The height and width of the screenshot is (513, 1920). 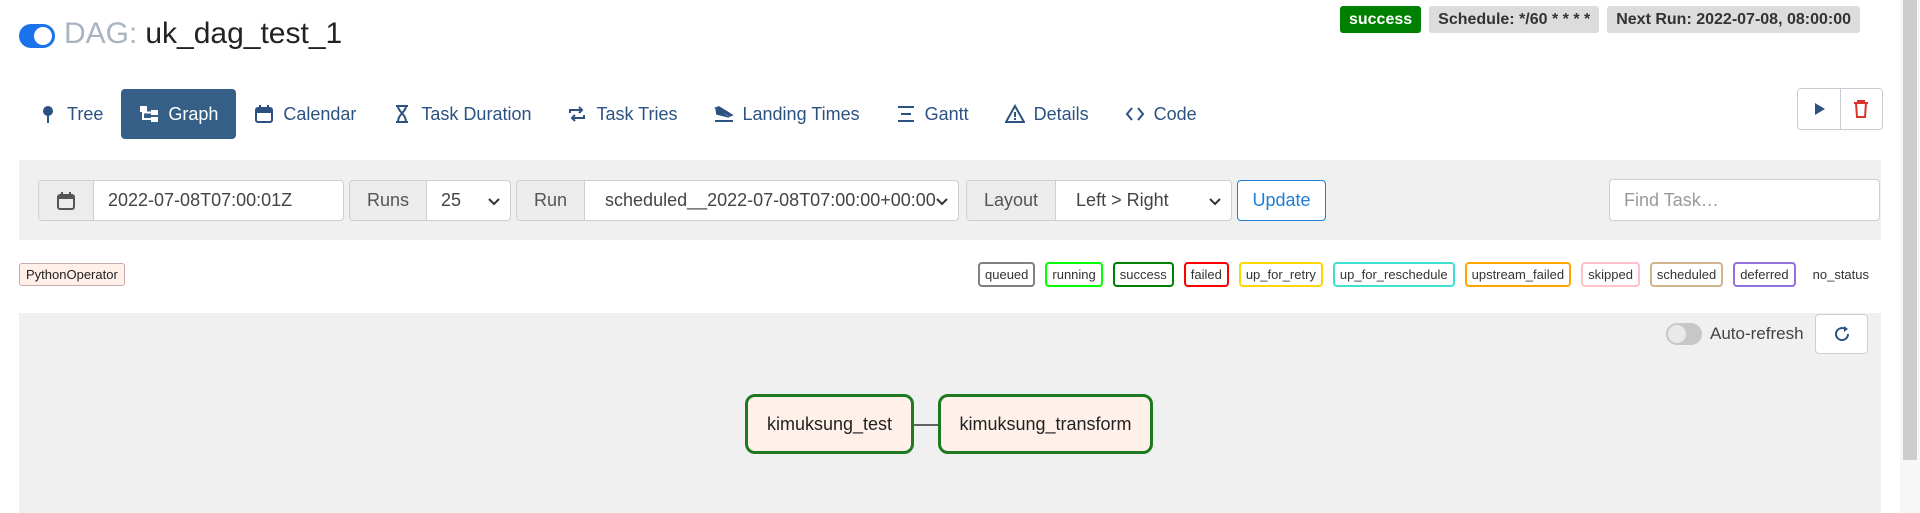 I want to click on dag-title: DAG: uk_dag_test_1, so click(x=203, y=34).